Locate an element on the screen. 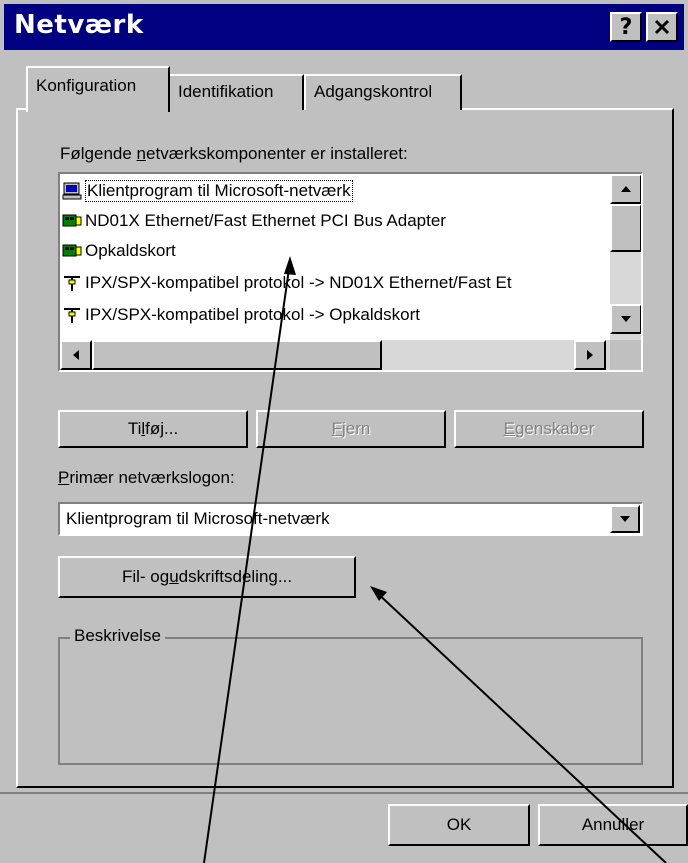 The height and width of the screenshot is (863, 688). arrow-head-list is located at coordinates (290, 265).